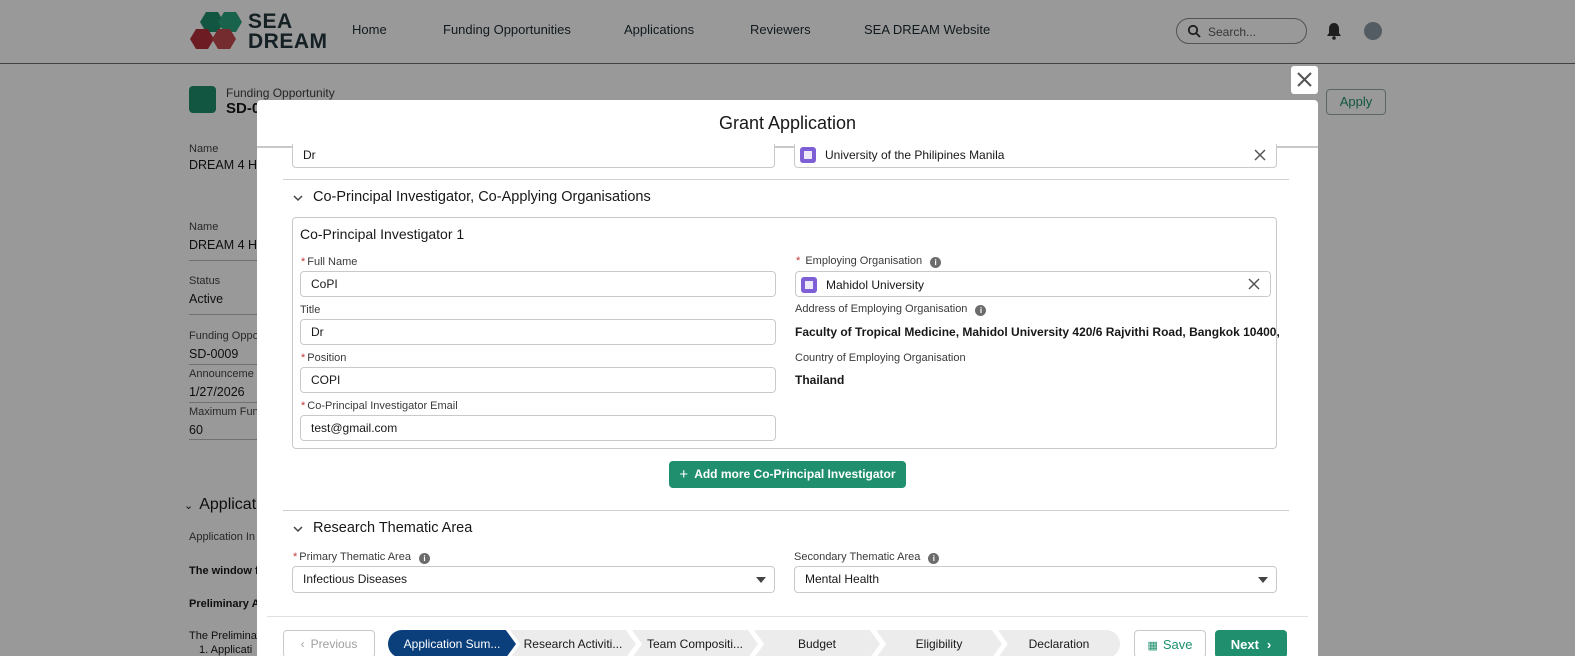 The image size is (1575, 656). What do you see at coordinates (1033, 284) in the screenshot?
I see `employing-org-lookup: Mahidol University` at bounding box center [1033, 284].